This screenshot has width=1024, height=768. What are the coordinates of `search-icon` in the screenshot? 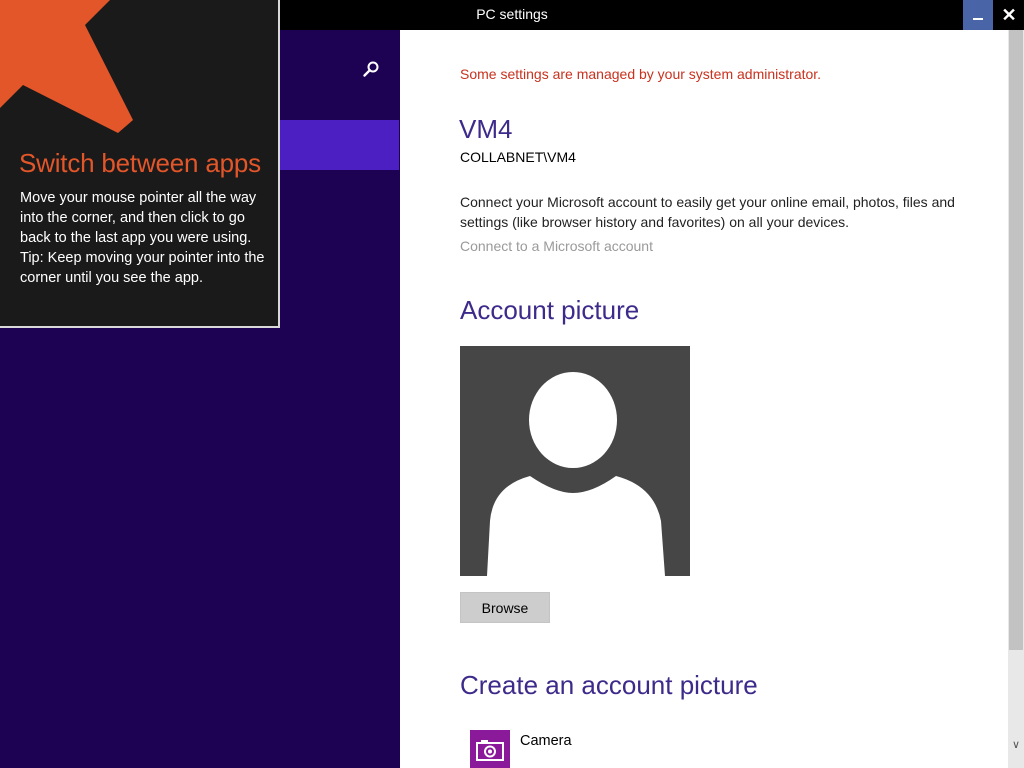 It's located at (371, 69).